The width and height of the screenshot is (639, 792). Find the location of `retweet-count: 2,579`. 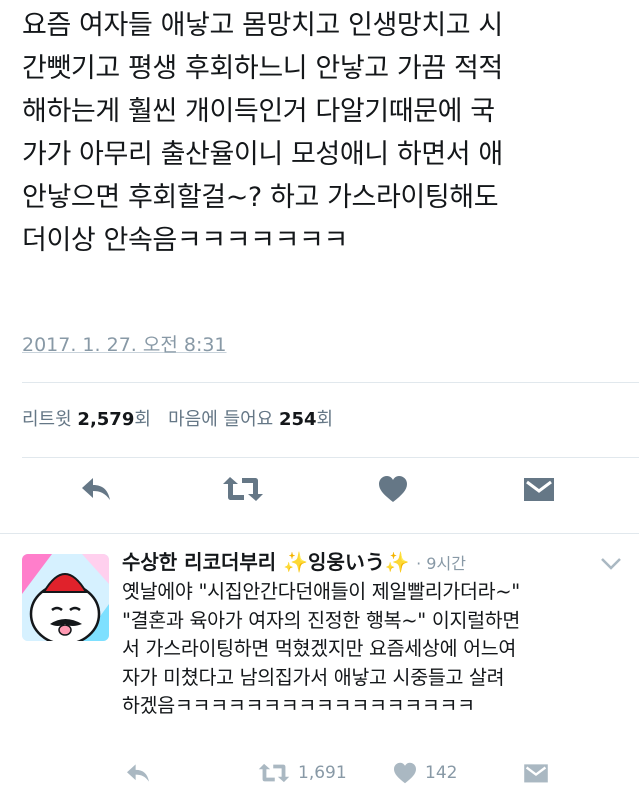

retweet-count: 2,579 is located at coordinates (106, 419).